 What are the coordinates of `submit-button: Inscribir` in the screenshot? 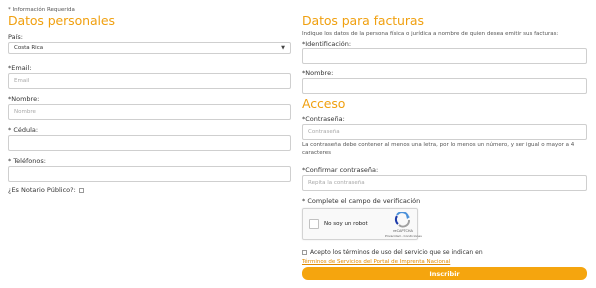 It's located at (444, 273).